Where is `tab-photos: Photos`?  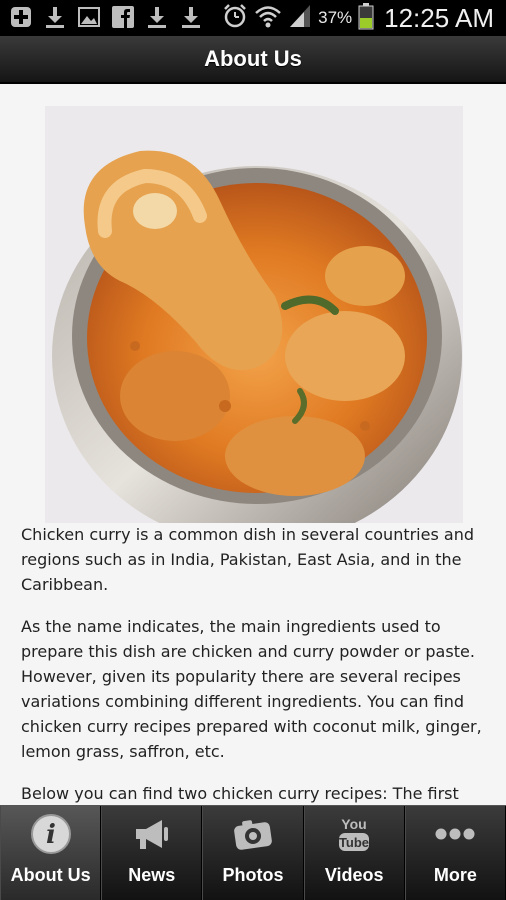 tab-photos: Photos is located at coordinates (253, 853).